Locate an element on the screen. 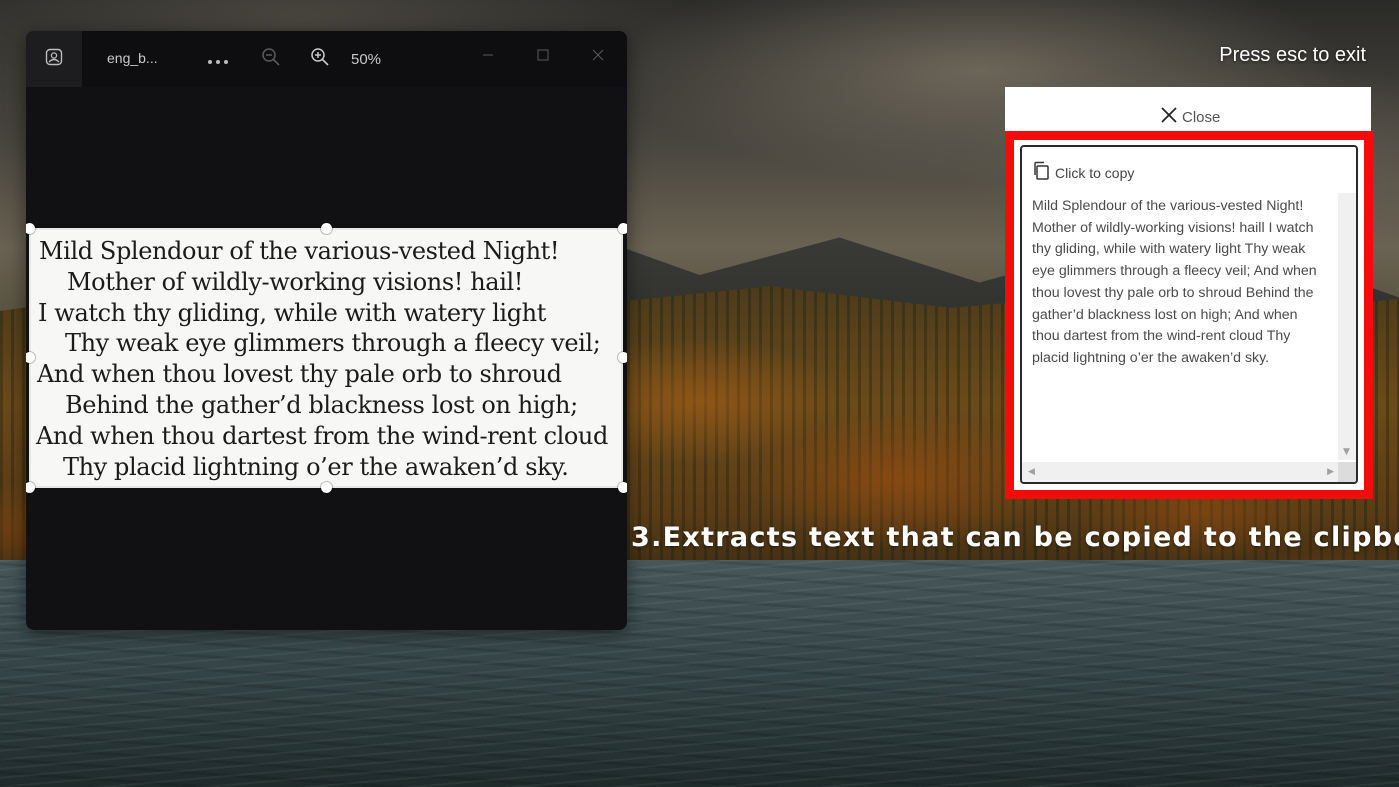  zoom-out-button is located at coordinates (271, 59).